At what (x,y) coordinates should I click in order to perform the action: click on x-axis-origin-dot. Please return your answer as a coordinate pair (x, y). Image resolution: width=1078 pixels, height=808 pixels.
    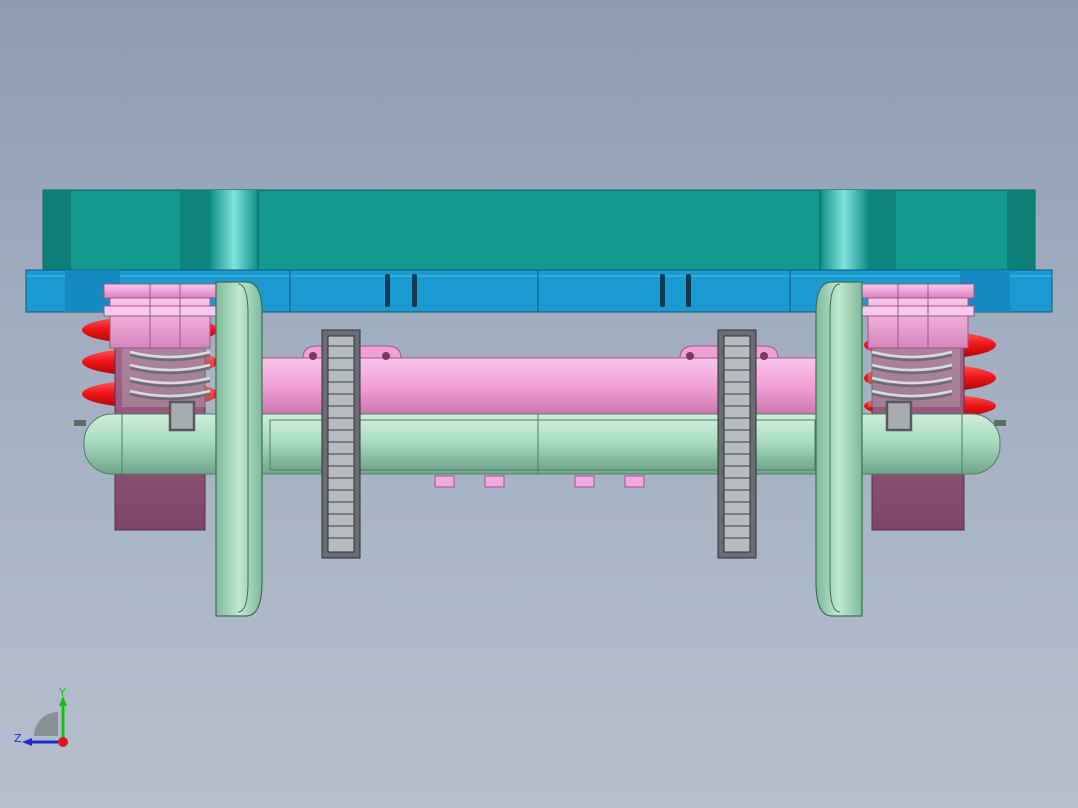
    Looking at the image, I should click on (63, 742).